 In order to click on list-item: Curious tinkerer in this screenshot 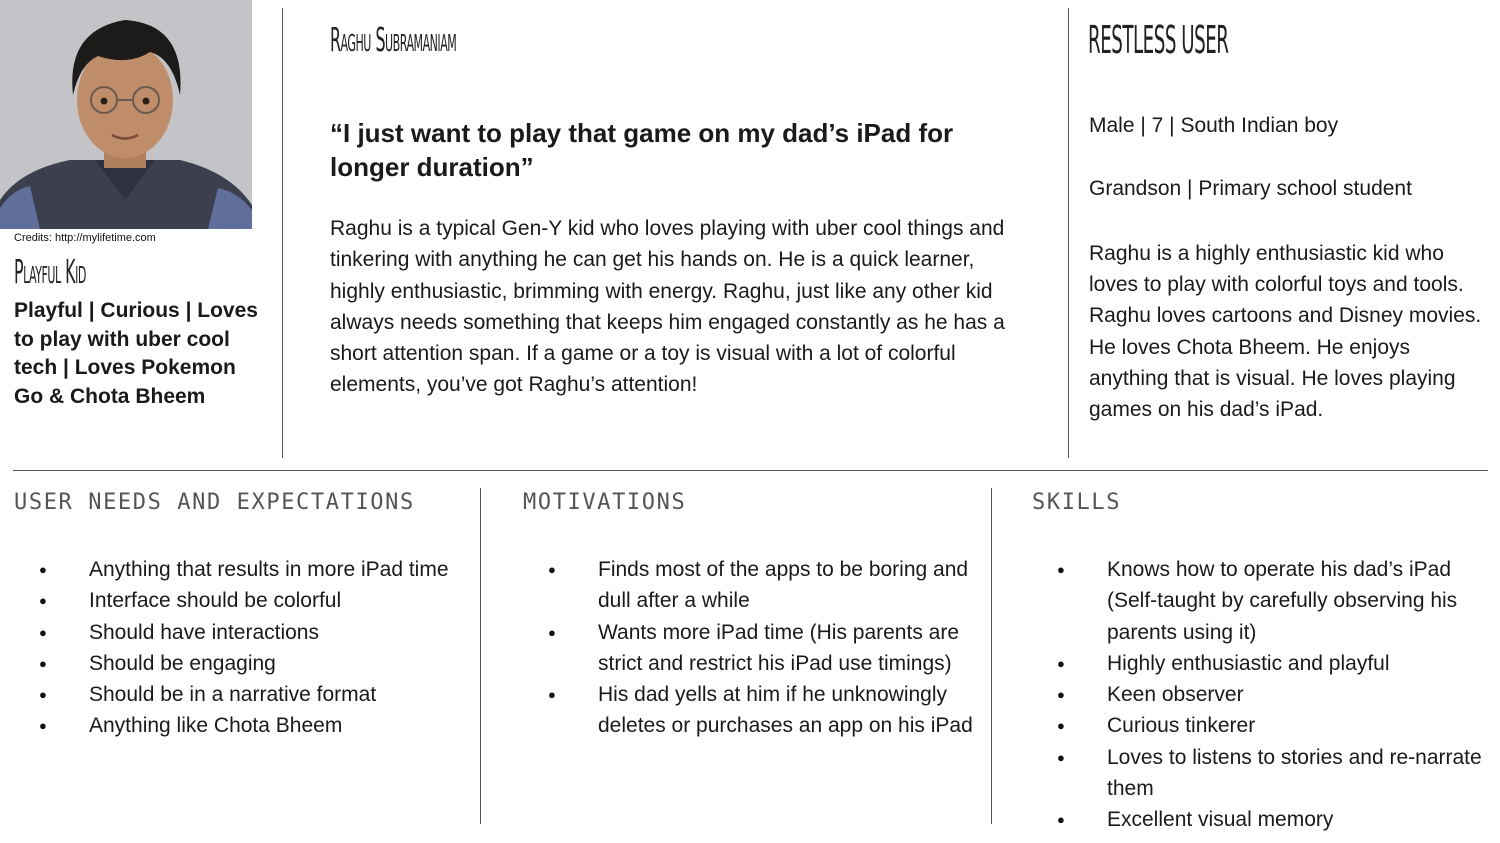, I will do `click(1262, 726)`.